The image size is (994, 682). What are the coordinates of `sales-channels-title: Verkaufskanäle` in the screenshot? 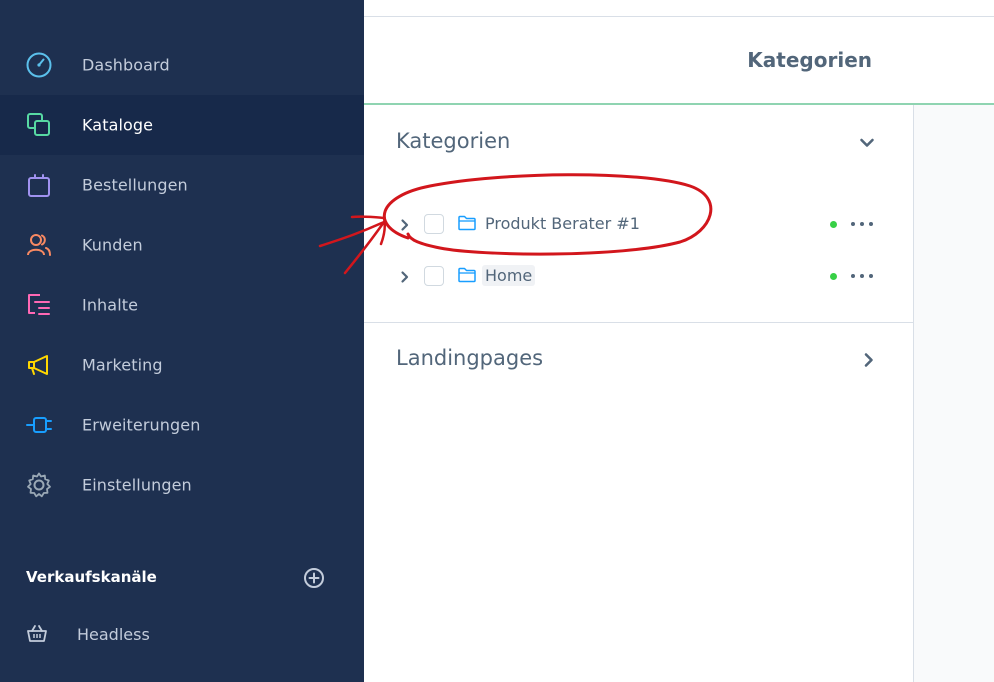 It's located at (91, 577).